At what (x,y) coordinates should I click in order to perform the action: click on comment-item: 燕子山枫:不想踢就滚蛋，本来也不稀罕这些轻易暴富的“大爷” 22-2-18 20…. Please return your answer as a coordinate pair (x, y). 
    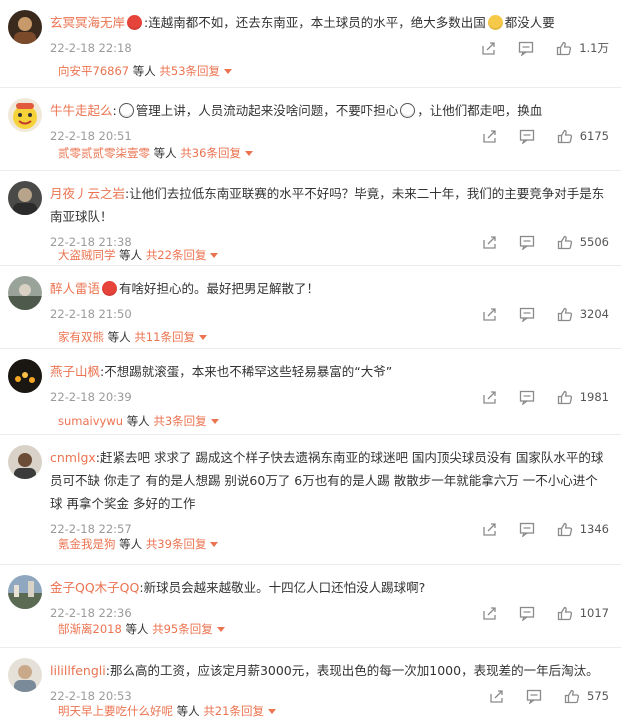
    Looking at the image, I should click on (310, 392).